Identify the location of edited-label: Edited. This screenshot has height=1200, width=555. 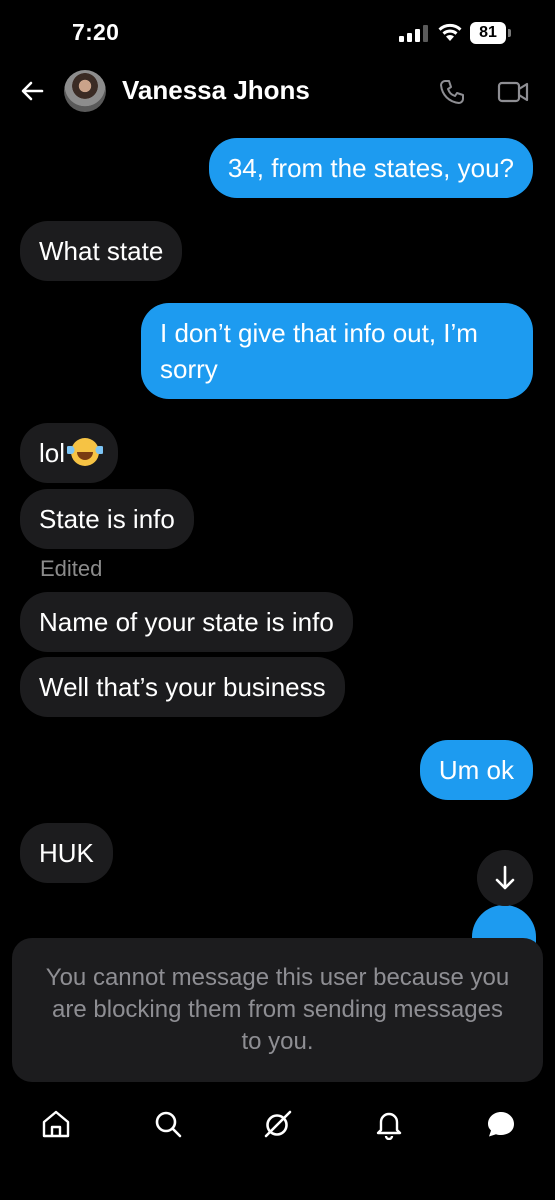
(71, 569).